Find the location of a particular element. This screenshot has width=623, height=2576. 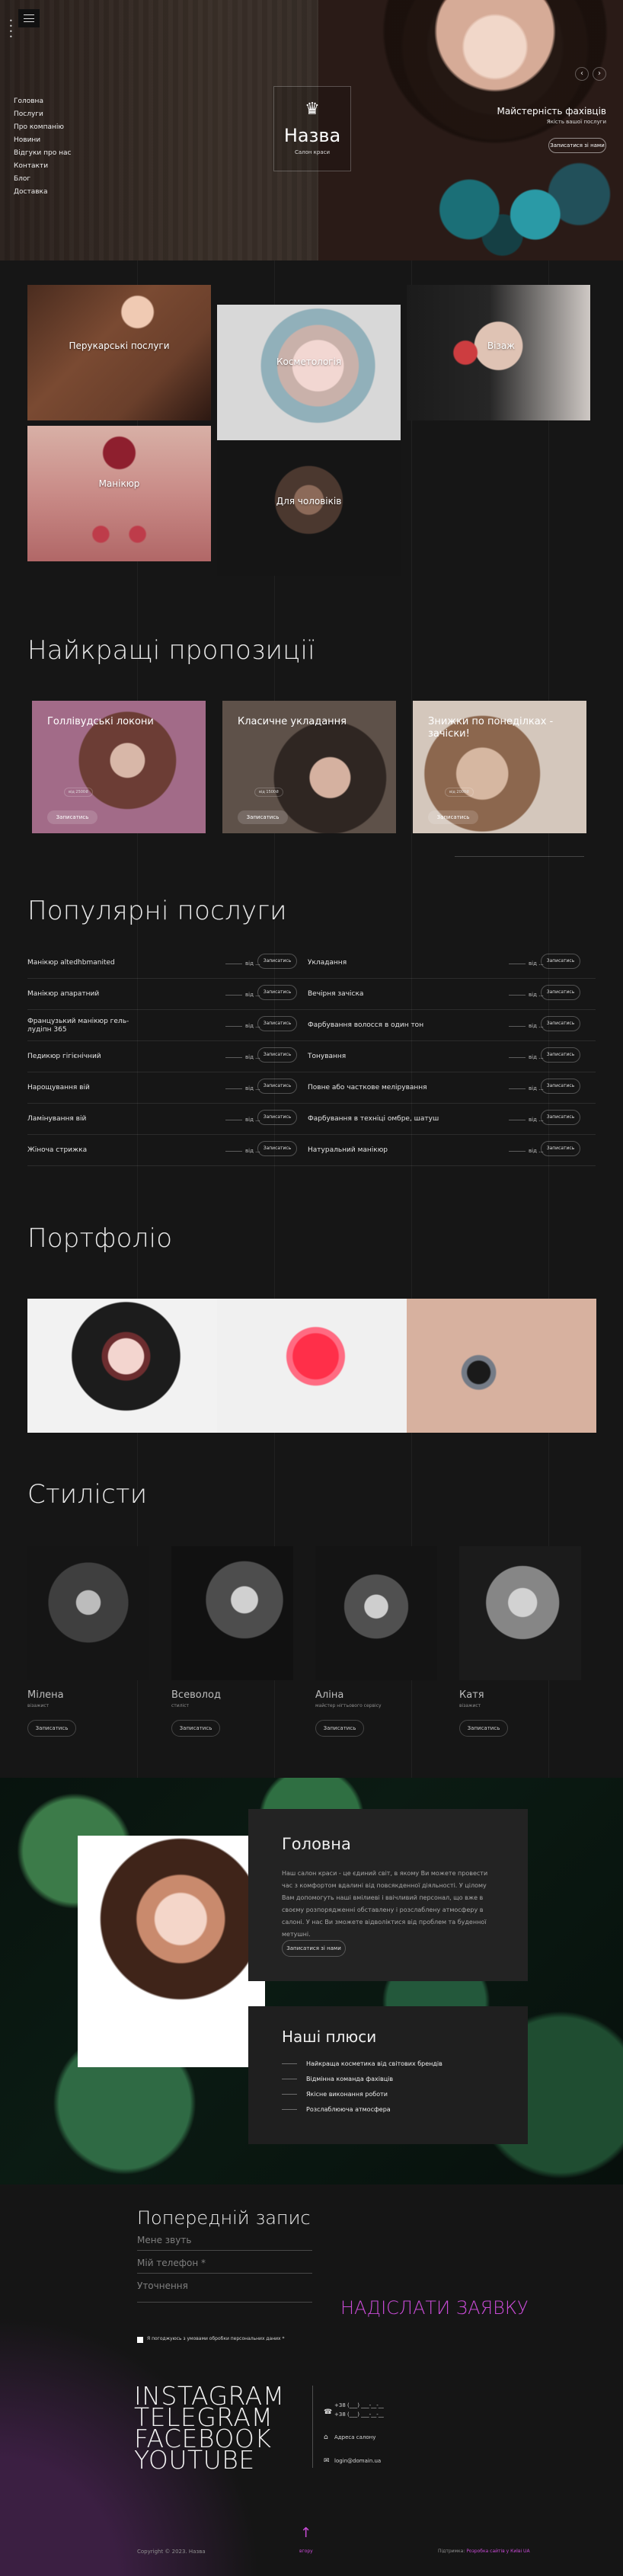

tile-cosmetology: Косметологія is located at coordinates (309, 373).